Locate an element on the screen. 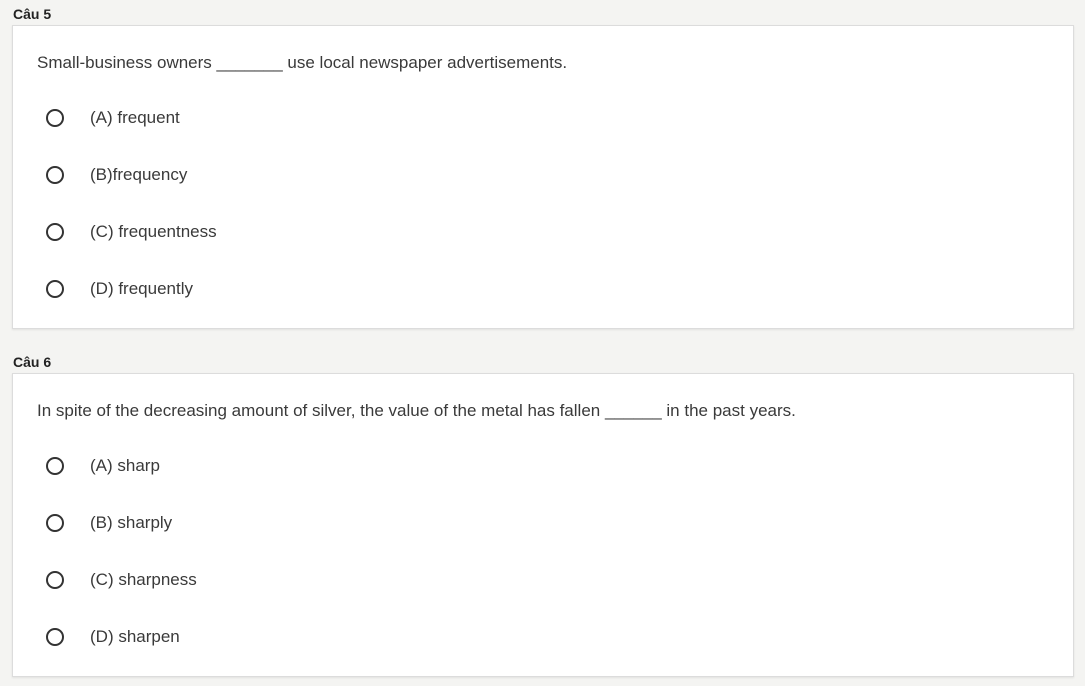  option-label: (C) sharpness is located at coordinates (143, 580).